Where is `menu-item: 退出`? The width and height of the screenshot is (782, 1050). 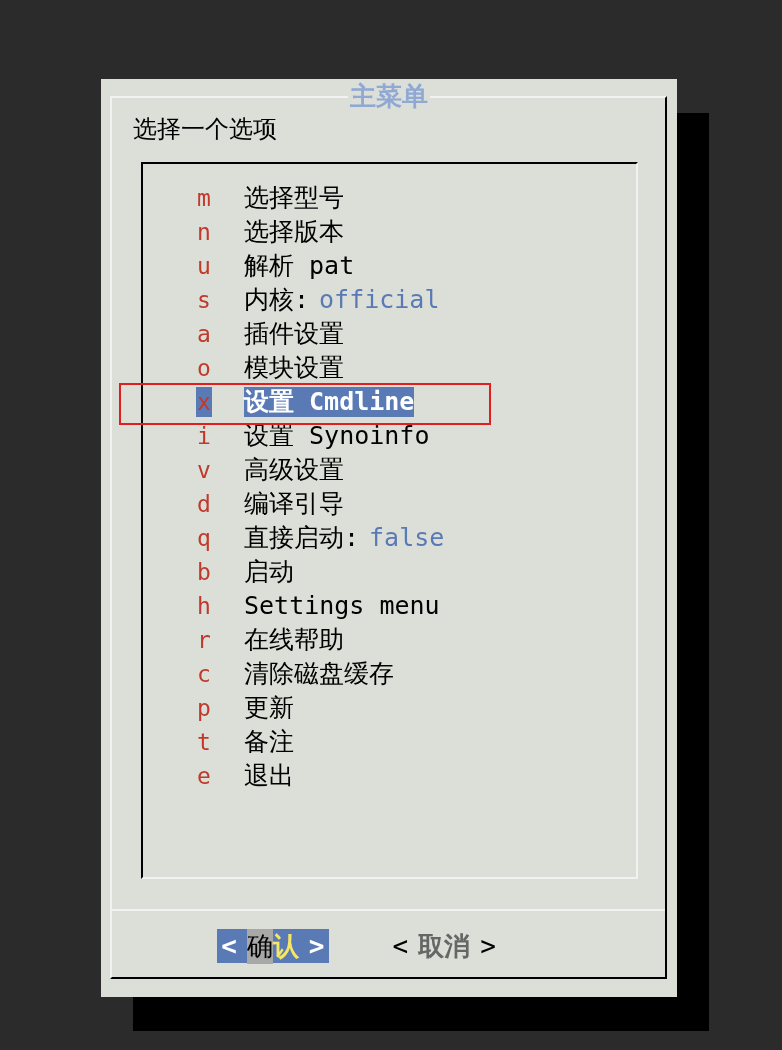 menu-item: 退出 is located at coordinates (269, 776).